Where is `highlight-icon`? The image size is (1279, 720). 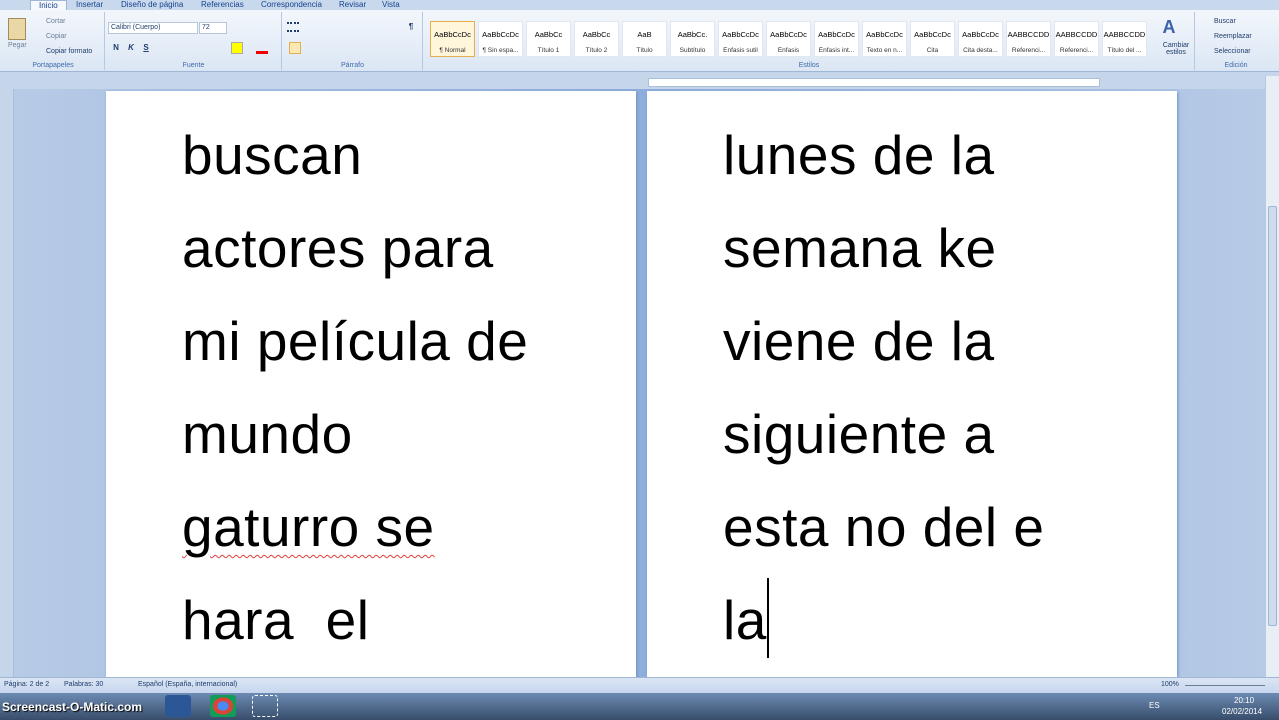 highlight-icon is located at coordinates (237, 48).